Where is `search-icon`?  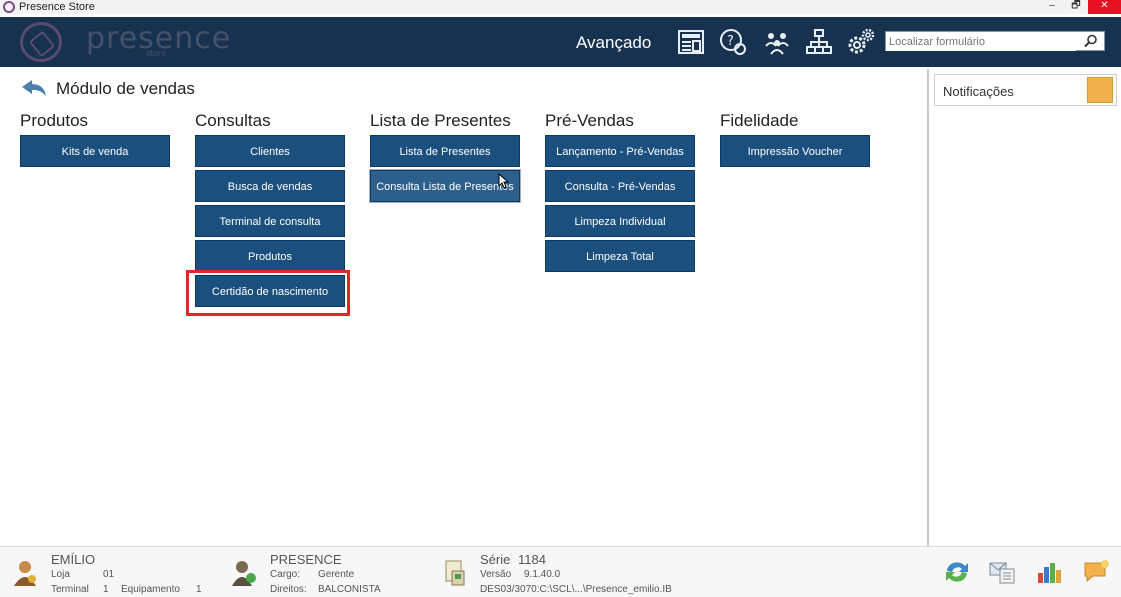 search-icon is located at coordinates (1091, 43).